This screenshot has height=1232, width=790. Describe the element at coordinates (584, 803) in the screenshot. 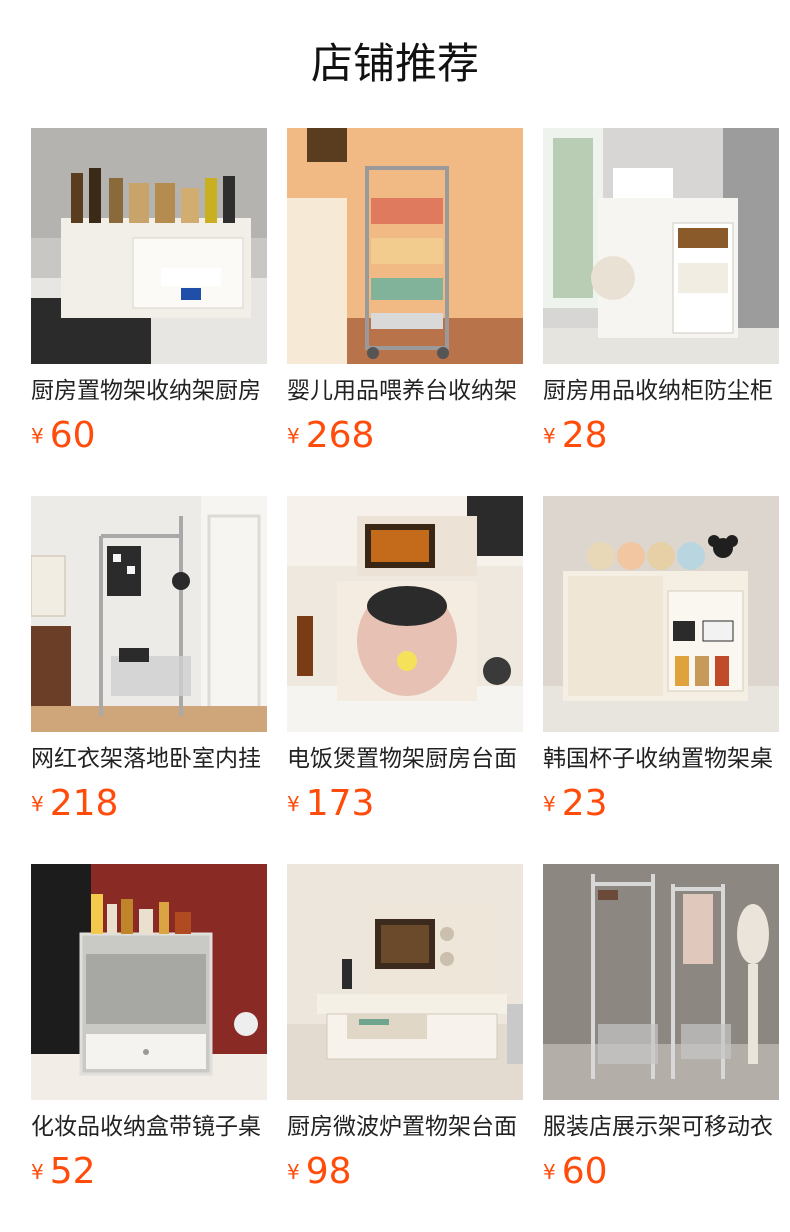

I see `price-value: 23` at that location.